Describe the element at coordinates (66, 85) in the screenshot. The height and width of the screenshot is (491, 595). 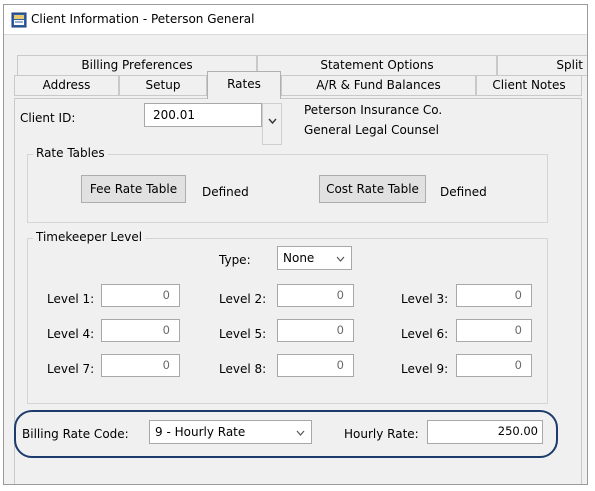
I see `tab-address: Address` at that location.